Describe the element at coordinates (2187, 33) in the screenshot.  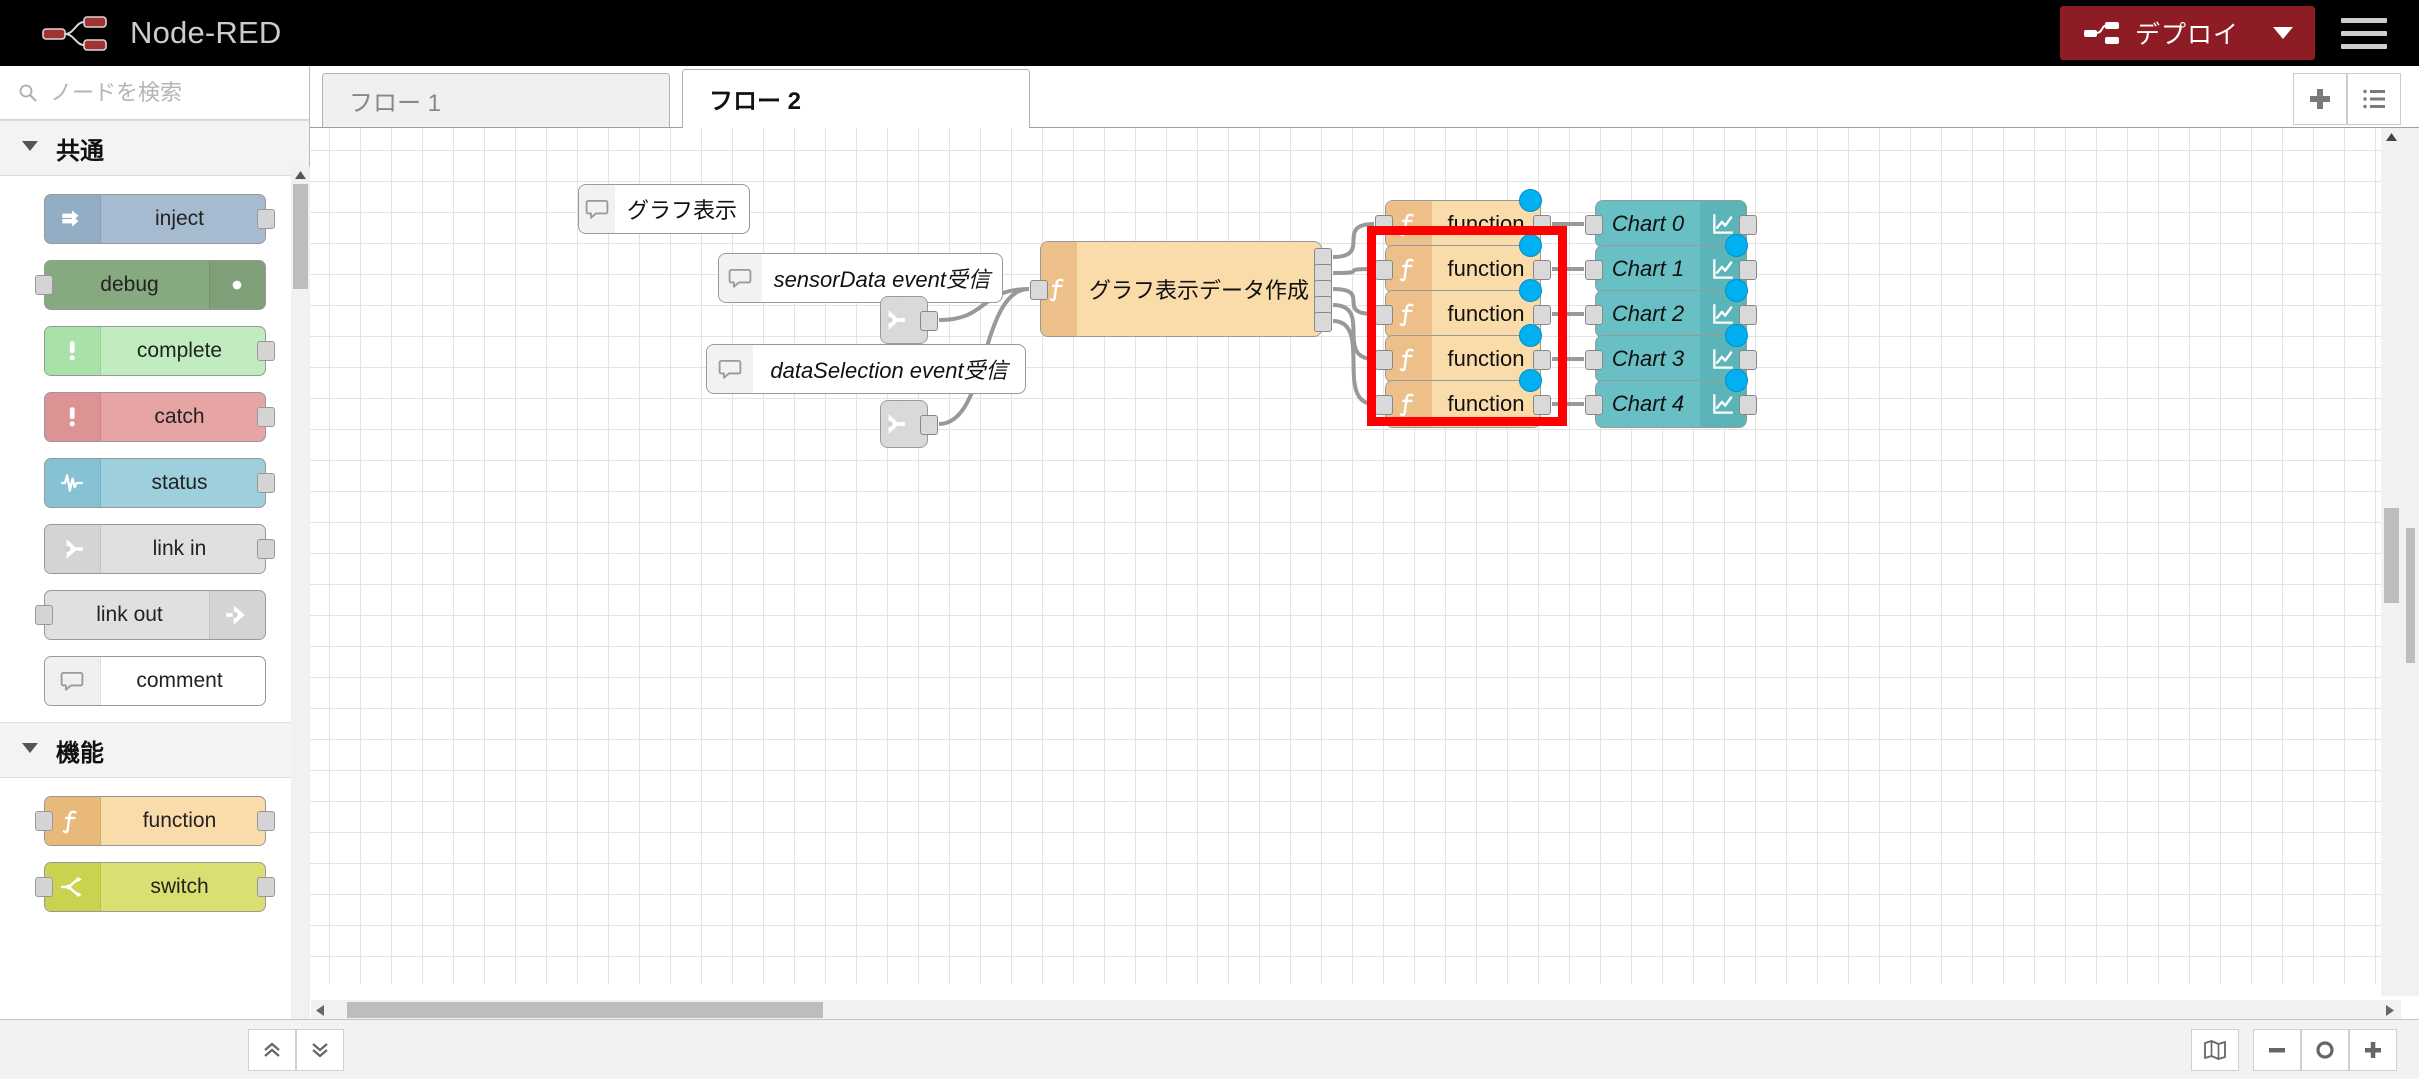
I see `deploy-button: デプロイ` at that location.